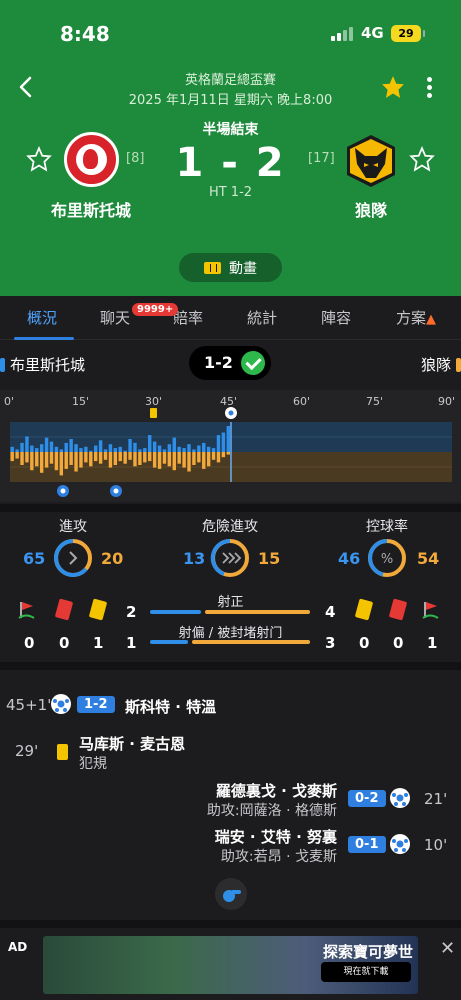 The image size is (461, 1000). What do you see at coordinates (251, 642) in the screenshot?
I see `shots-off-away-bar` at bounding box center [251, 642].